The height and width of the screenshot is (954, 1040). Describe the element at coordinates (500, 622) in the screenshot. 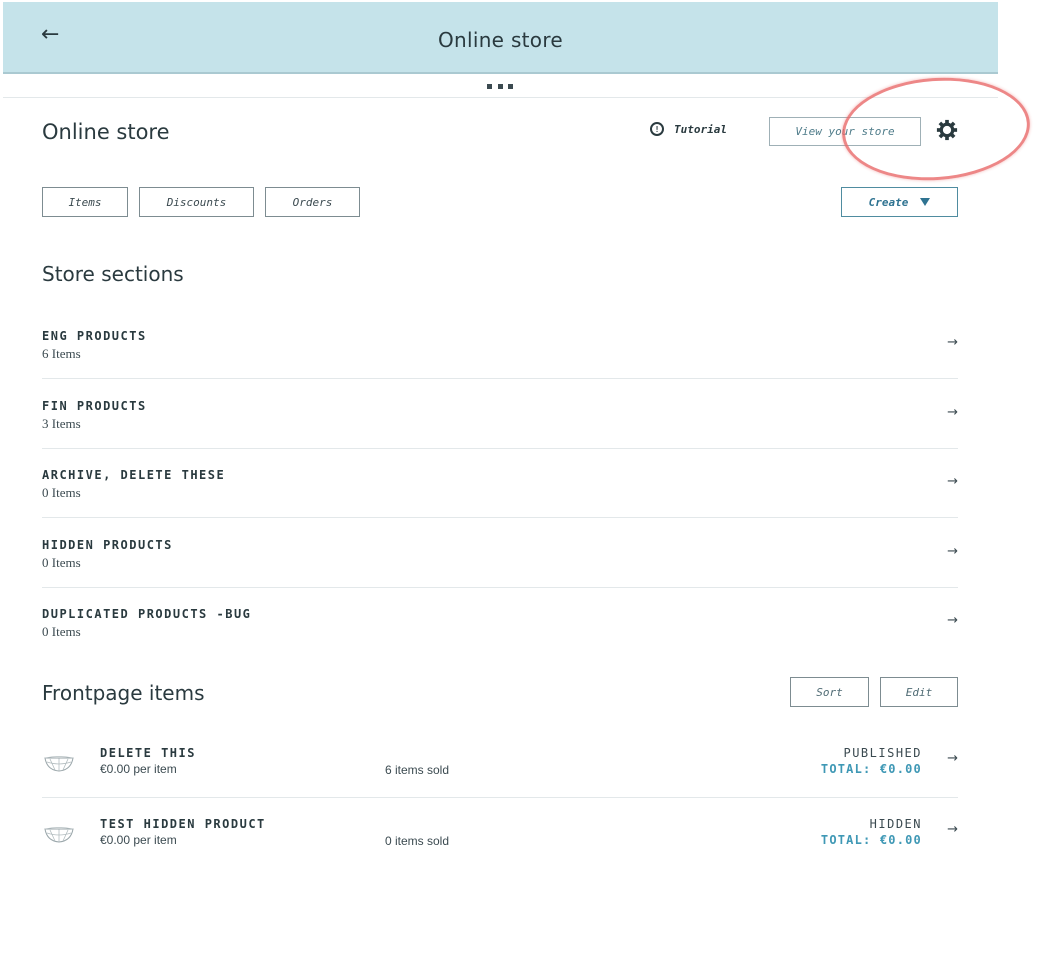

I see `store-section-row: DUPLICATED PRODUCTS -BUG 0 Items →` at that location.